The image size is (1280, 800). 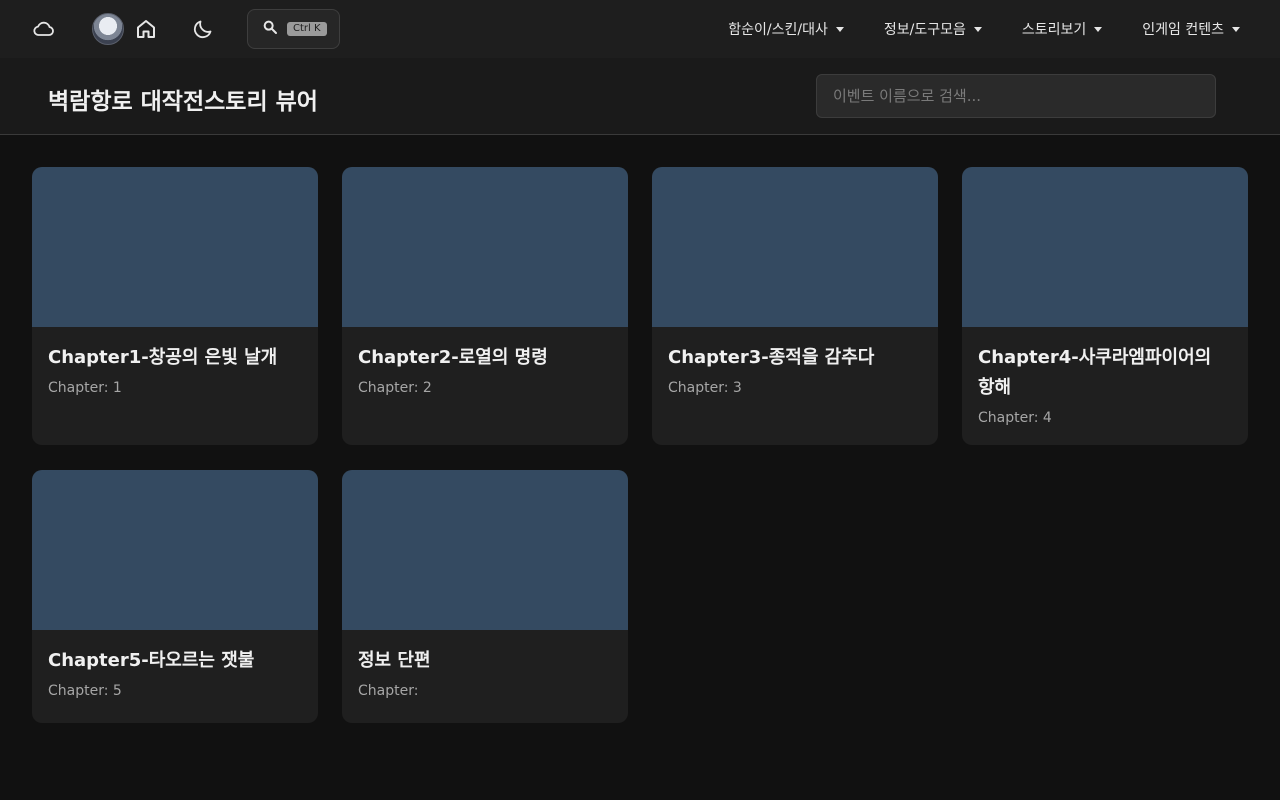 What do you see at coordinates (771, 357) in the screenshot?
I see `card-title: Chapter3-종적을 감추다` at bounding box center [771, 357].